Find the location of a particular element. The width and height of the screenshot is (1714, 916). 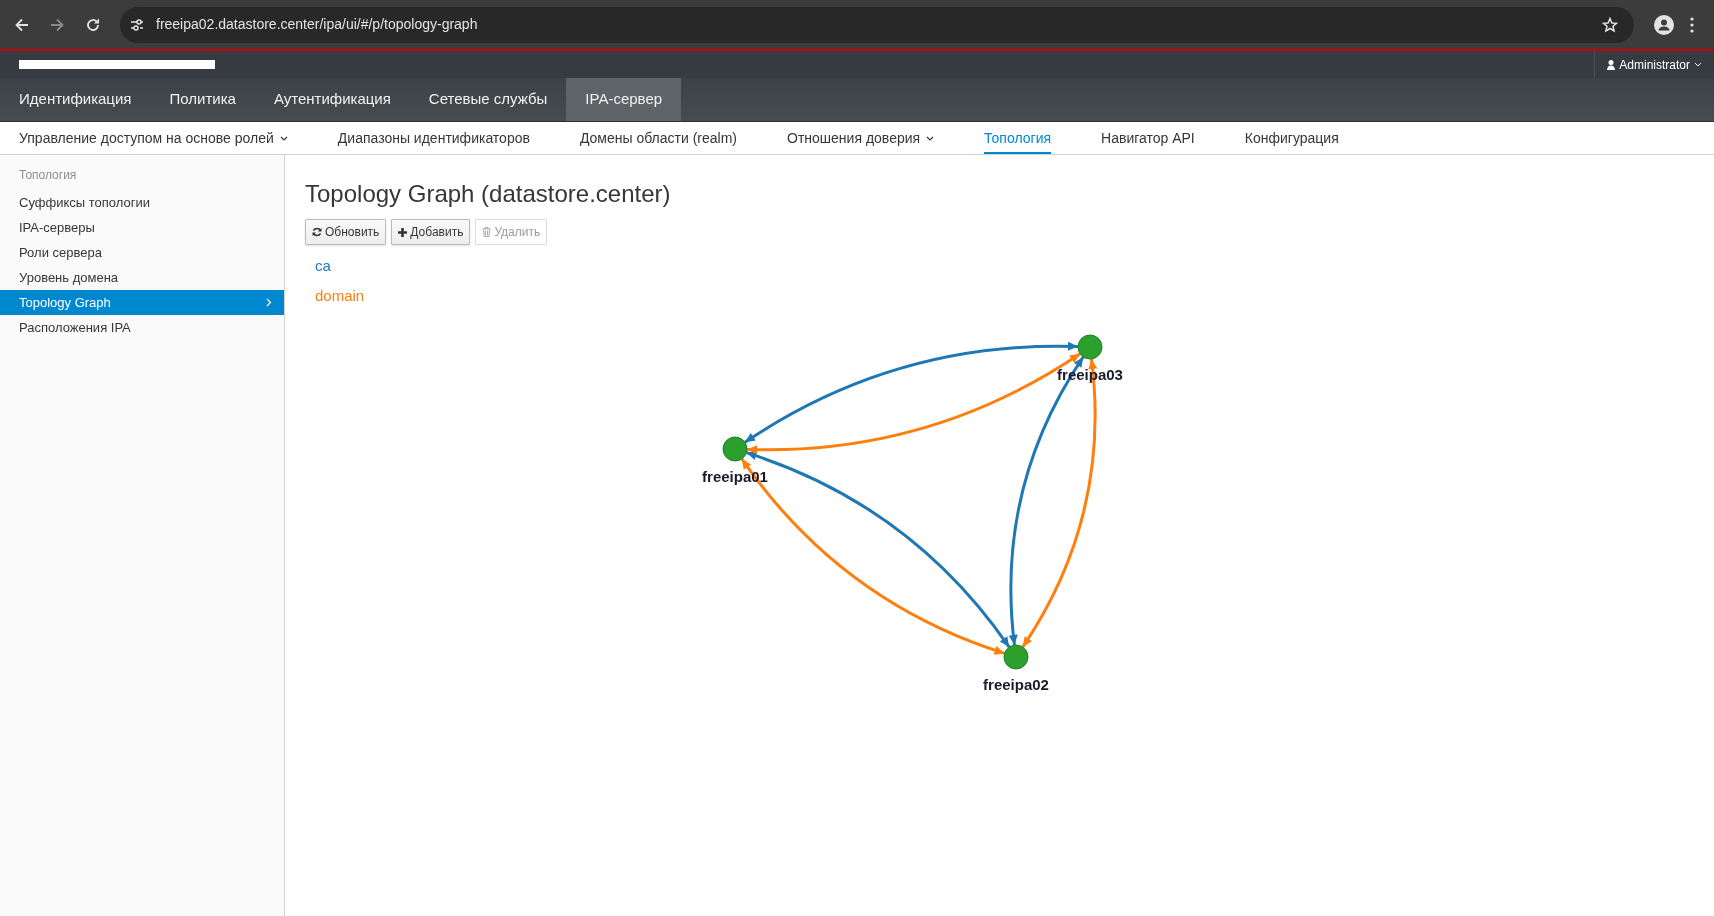

sidebar-item: Суффиксы топологии is located at coordinates (142, 202).